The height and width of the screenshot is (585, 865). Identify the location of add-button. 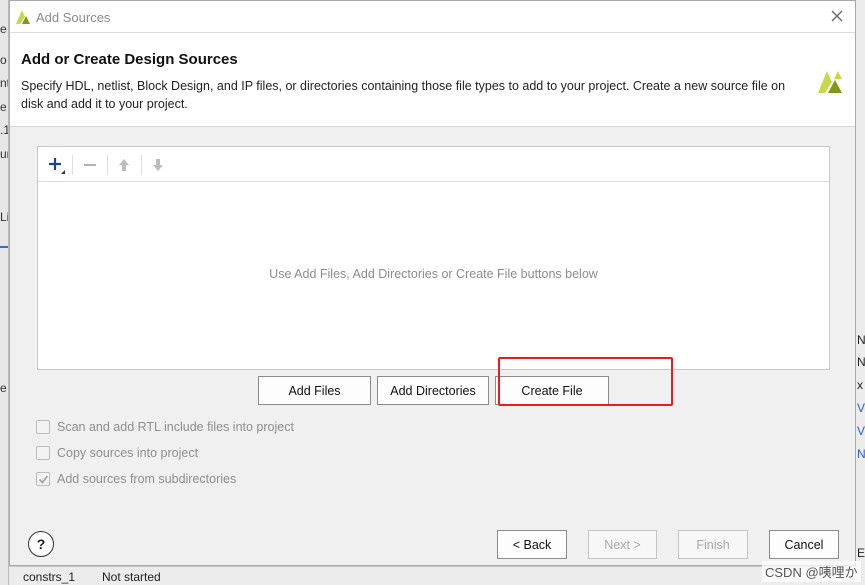
(56, 165).